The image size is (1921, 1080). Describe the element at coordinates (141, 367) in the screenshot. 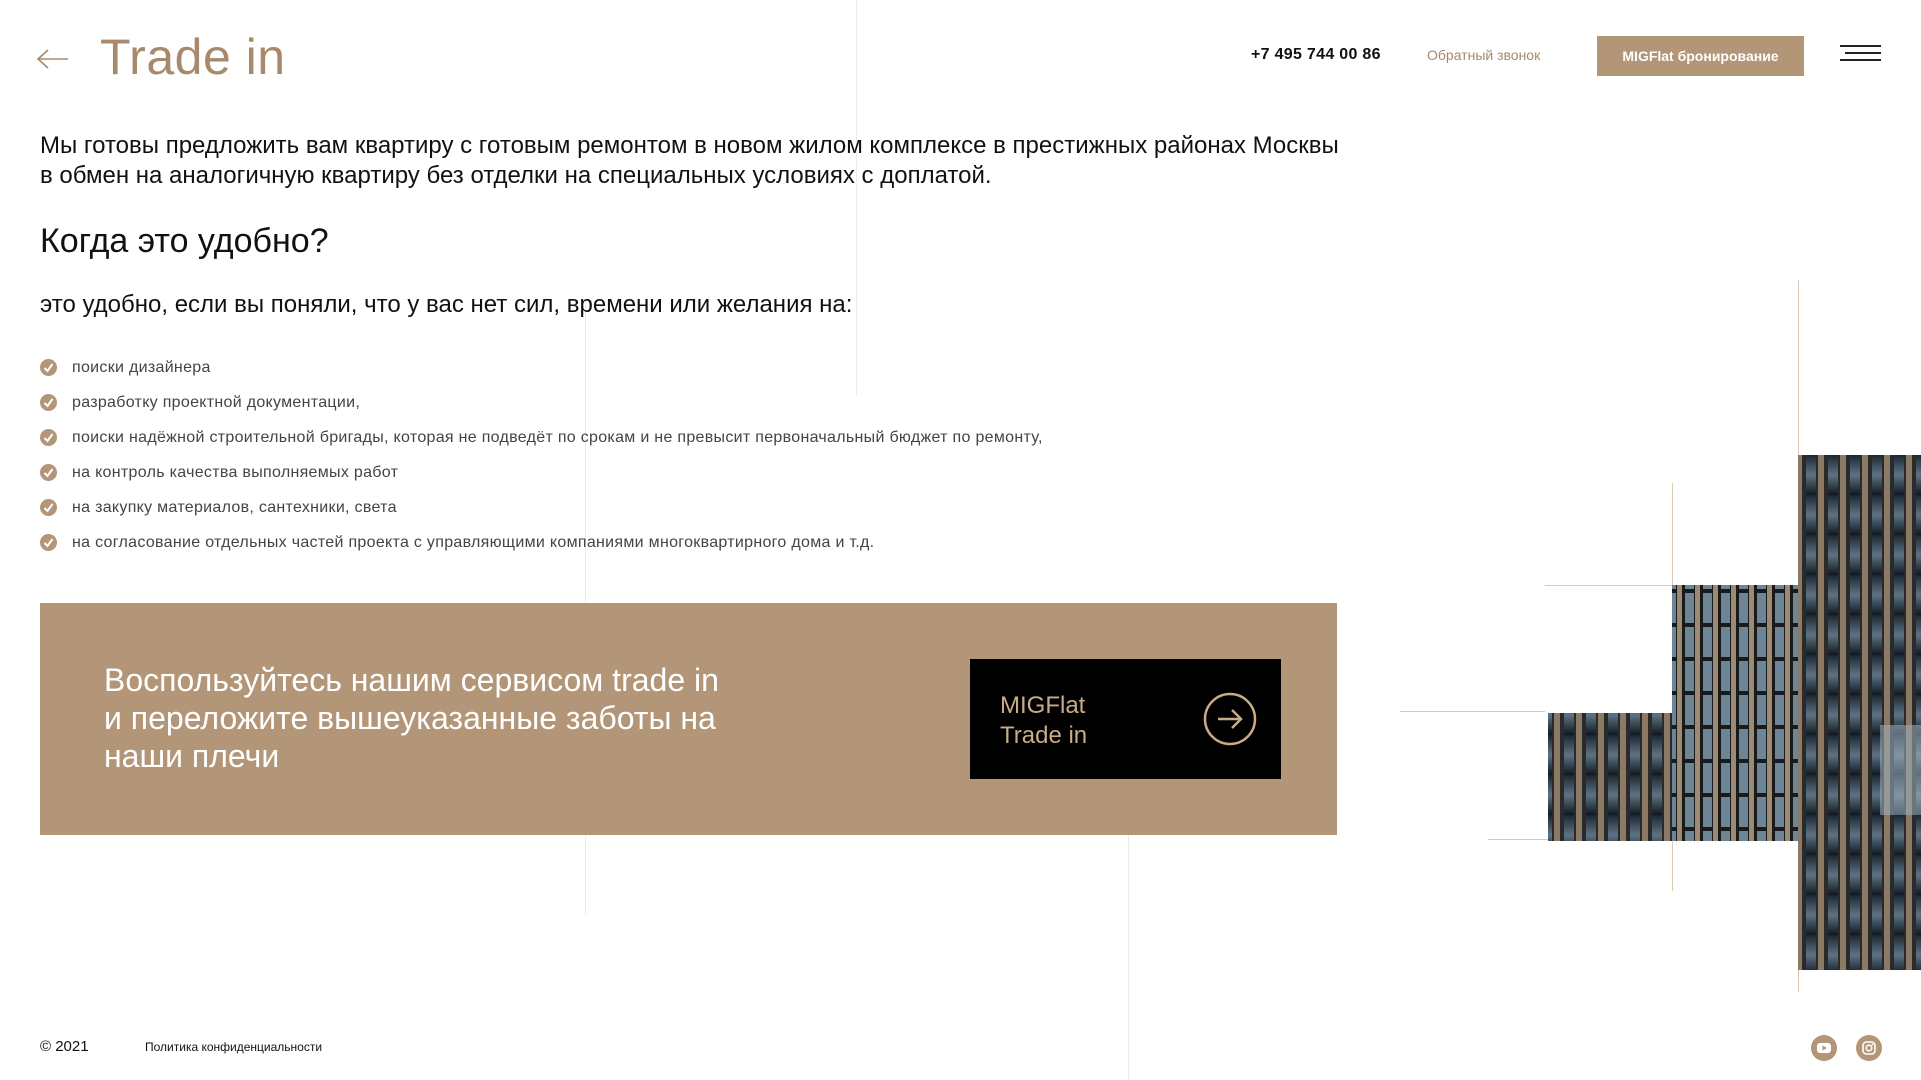

I see `list-item-text: поиски дизайнера` at that location.